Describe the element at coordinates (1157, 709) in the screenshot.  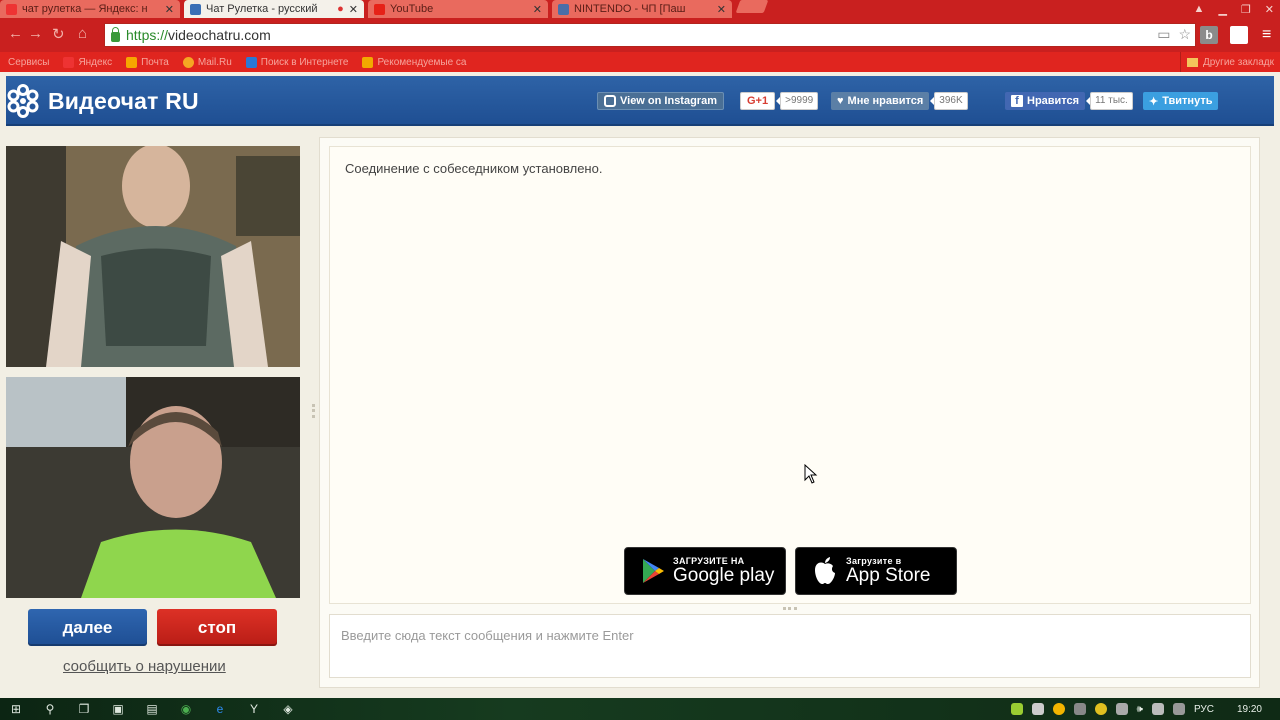
I see `network-icon` at that location.